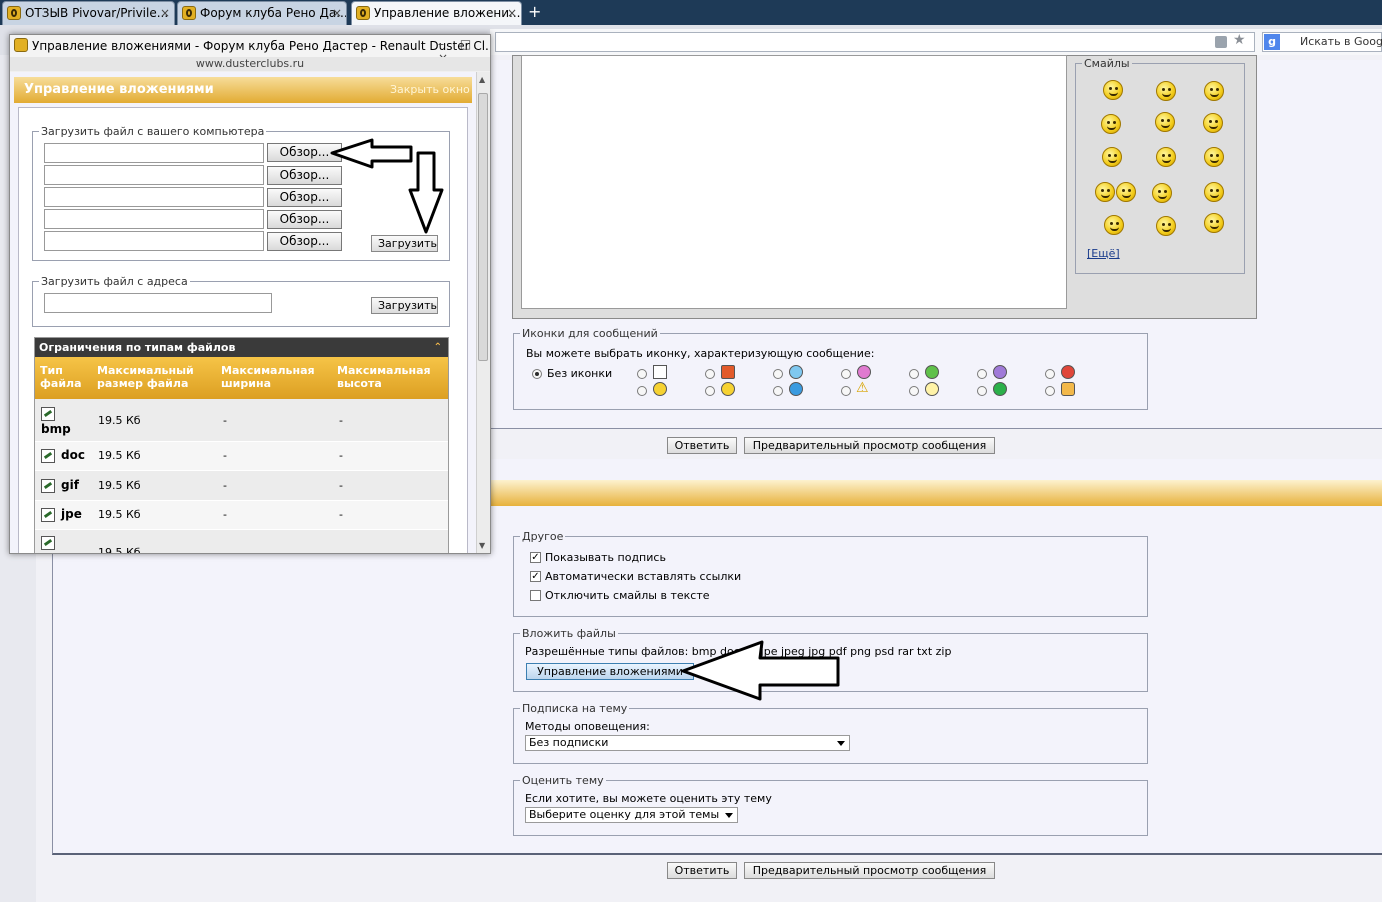  I want to click on arrow-to-upload, so click(426, 192).